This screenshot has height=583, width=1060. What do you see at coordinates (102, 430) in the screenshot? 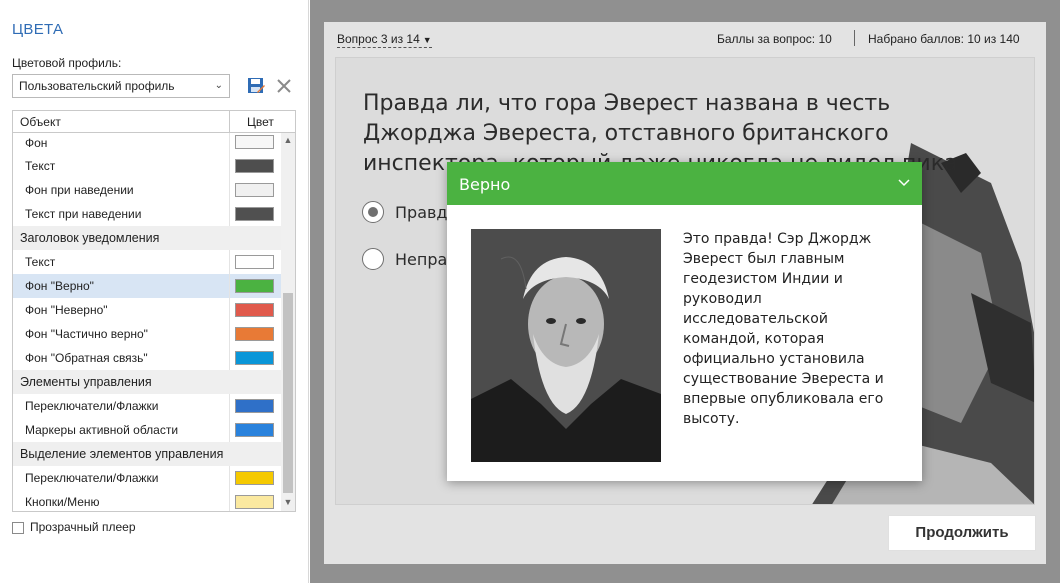
I see `color-row-label: Маркеры активной области` at bounding box center [102, 430].